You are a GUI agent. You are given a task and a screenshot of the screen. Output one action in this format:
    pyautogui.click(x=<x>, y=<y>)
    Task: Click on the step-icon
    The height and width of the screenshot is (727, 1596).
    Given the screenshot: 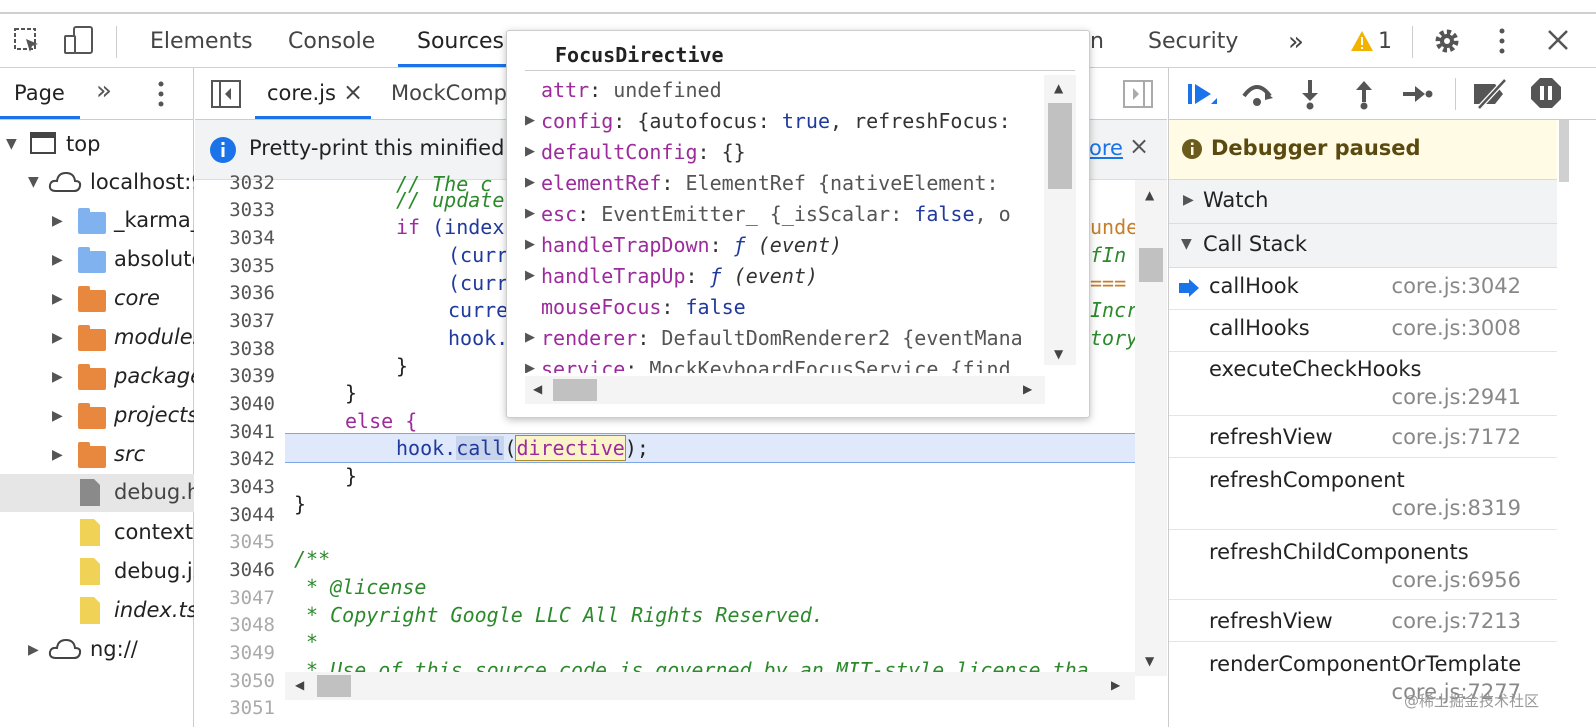 What is the action you would take?
    pyautogui.click(x=1417, y=94)
    